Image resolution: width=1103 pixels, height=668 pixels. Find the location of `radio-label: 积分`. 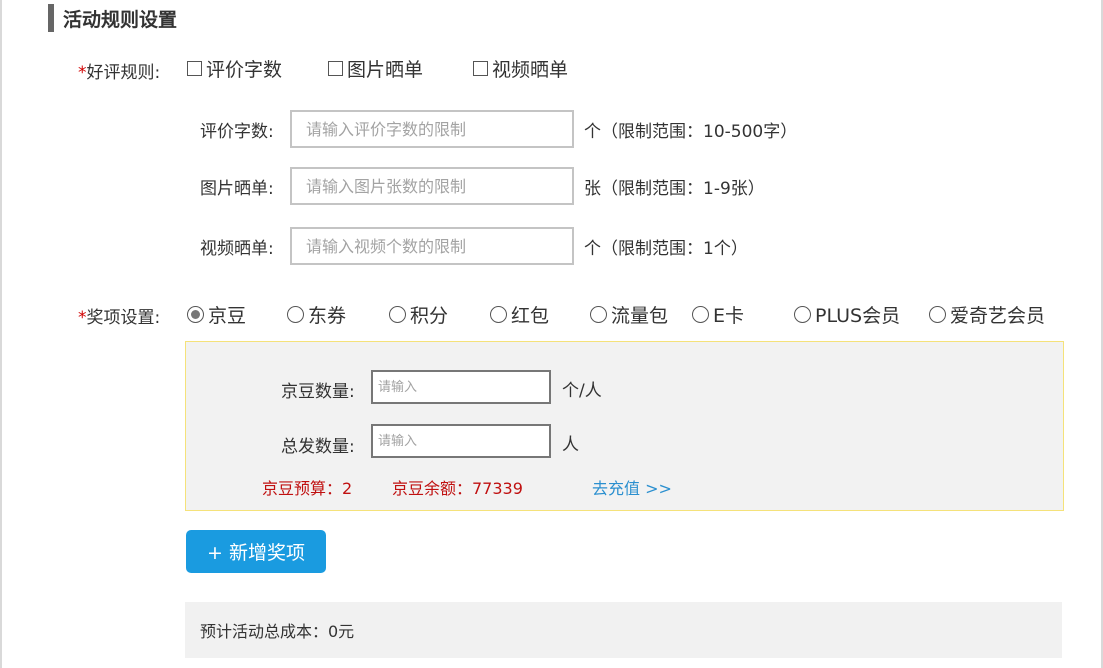

radio-label: 积分 is located at coordinates (429, 316).